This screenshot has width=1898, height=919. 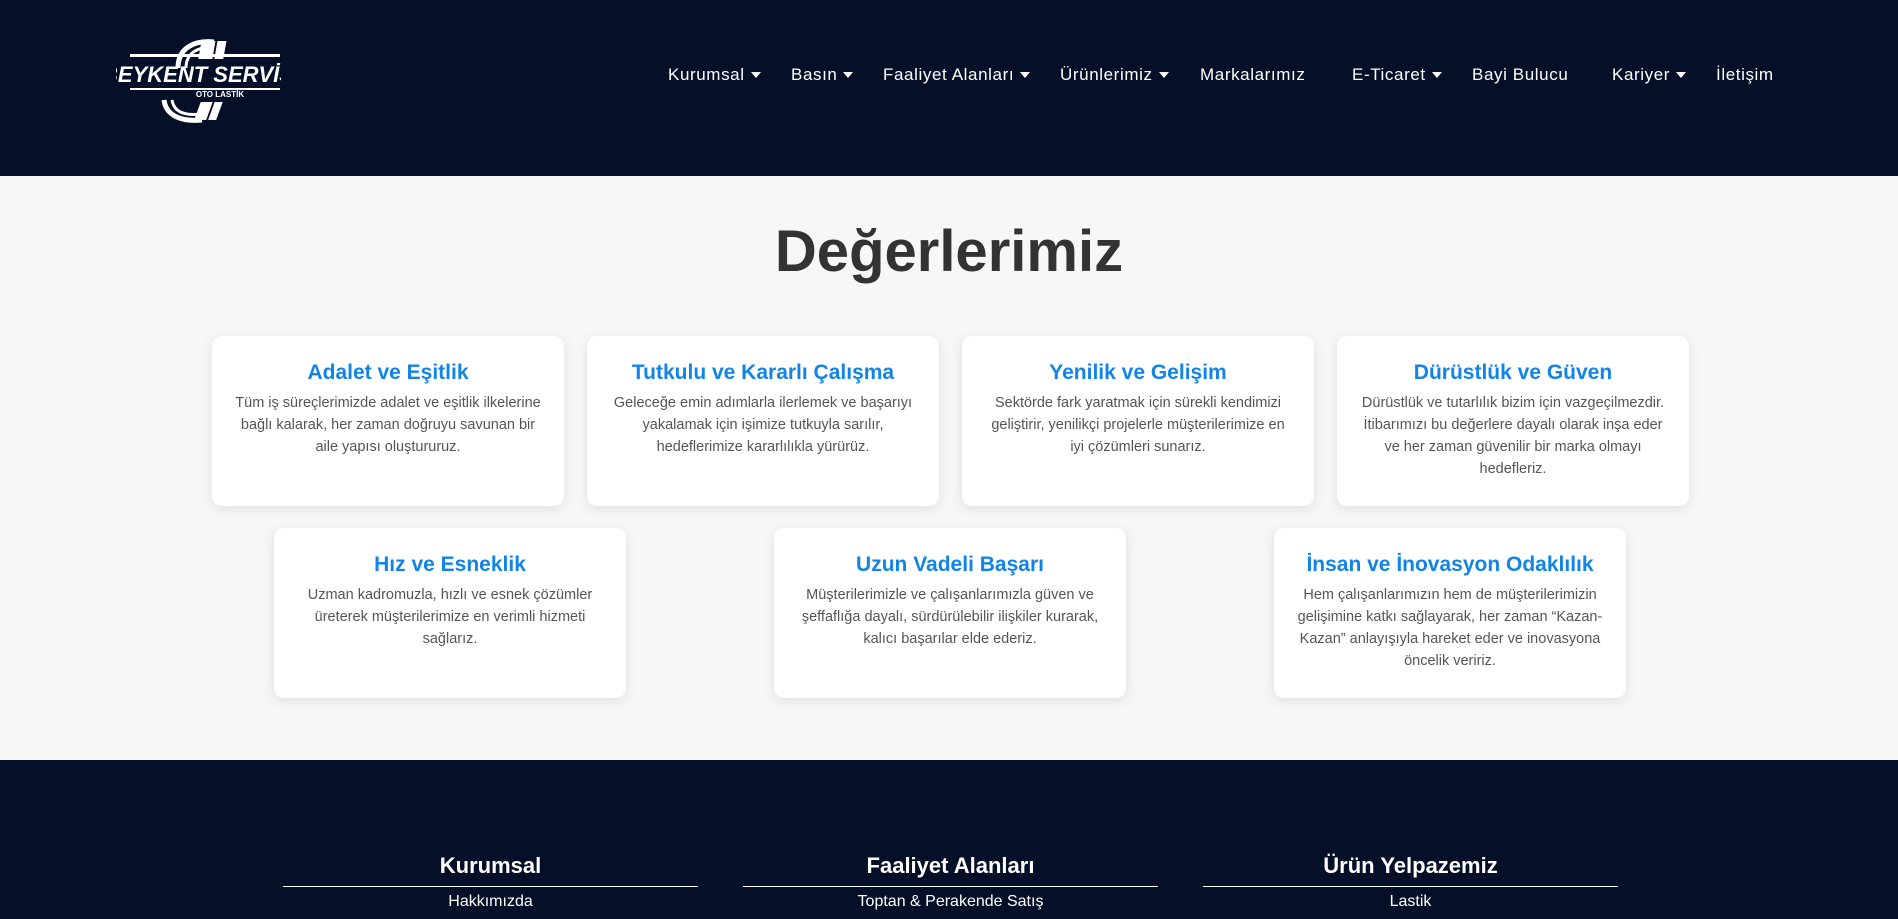 What do you see at coordinates (1450, 564) in the screenshot?
I see `value-card-title: İnsan ve İnovasyon Odaklılık` at bounding box center [1450, 564].